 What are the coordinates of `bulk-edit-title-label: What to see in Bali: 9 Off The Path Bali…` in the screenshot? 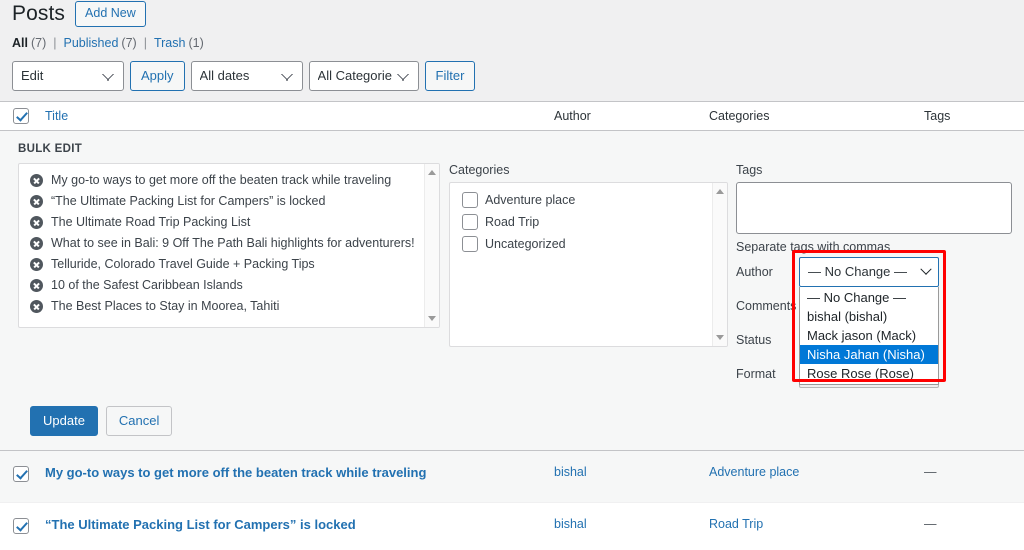 It's located at (233, 243).